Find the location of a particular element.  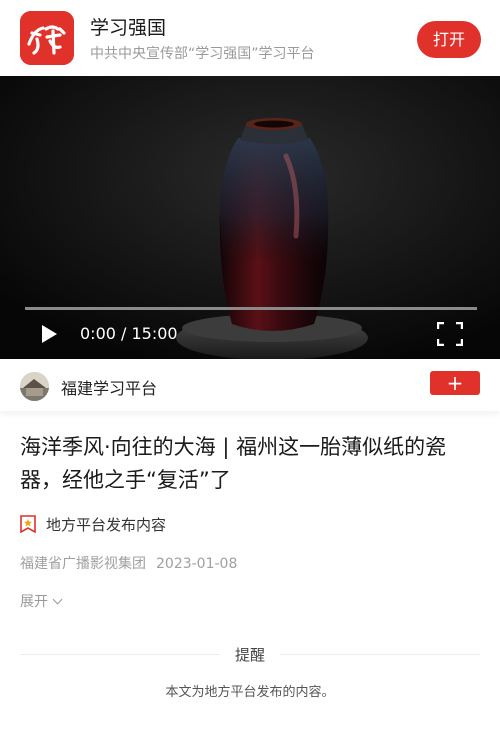

fullscreen-icon is located at coordinates (450, 334).